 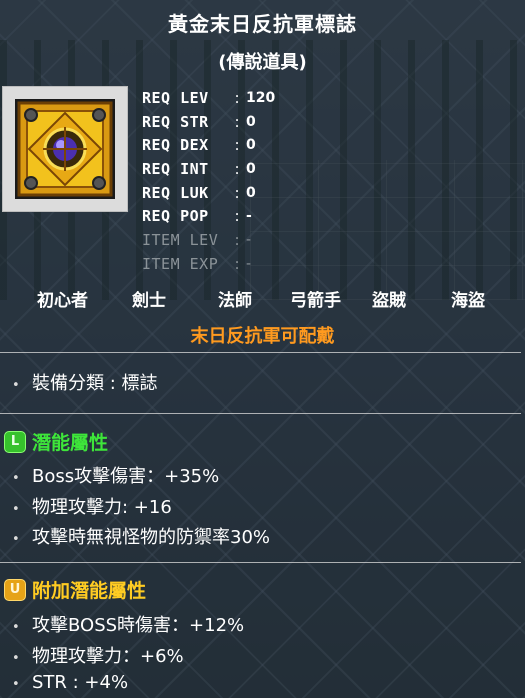 I want to click on requirement-label: REQ POP, so click(x=175, y=216).